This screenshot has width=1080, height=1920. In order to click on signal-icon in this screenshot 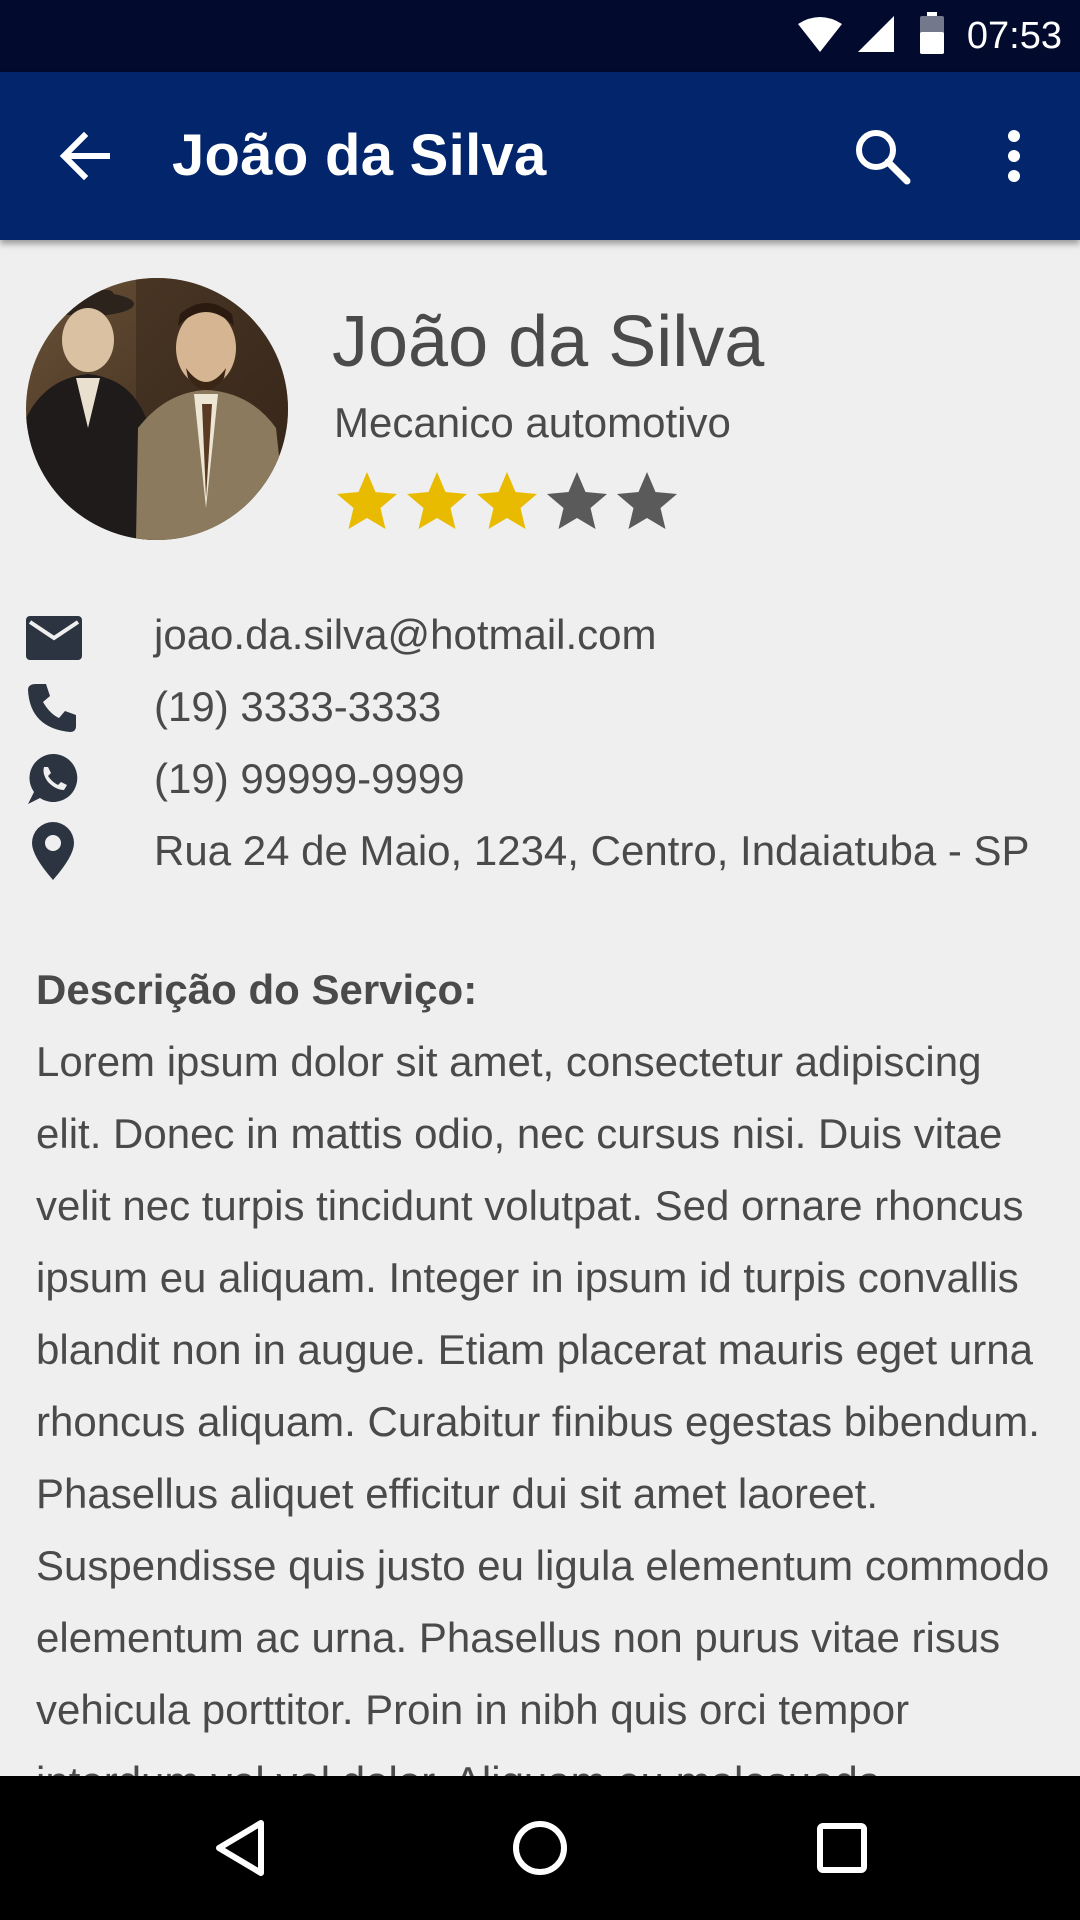, I will do `click(876, 34)`.